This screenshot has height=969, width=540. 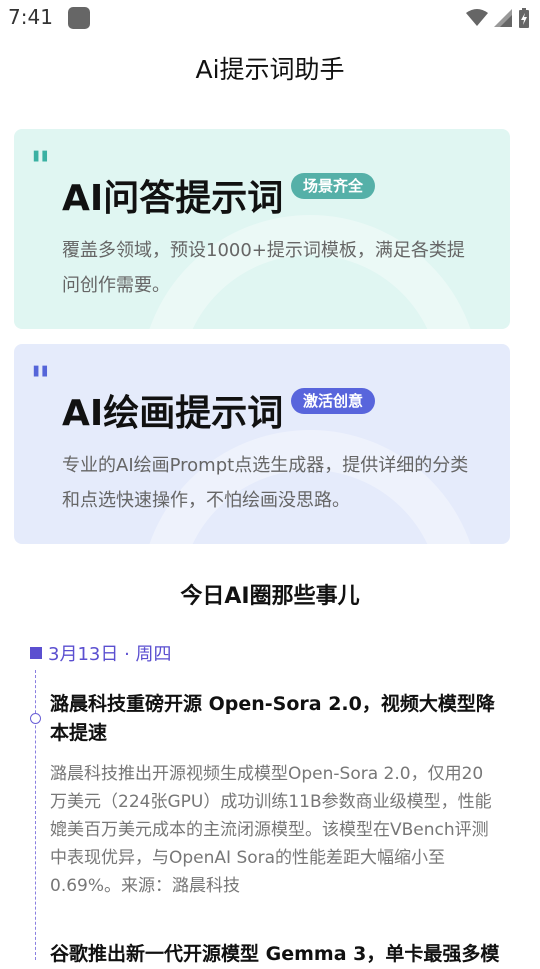 What do you see at coordinates (173, 413) in the screenshot?
I see `card-title: AI绘画提示词` at bounding box center [173, 413].